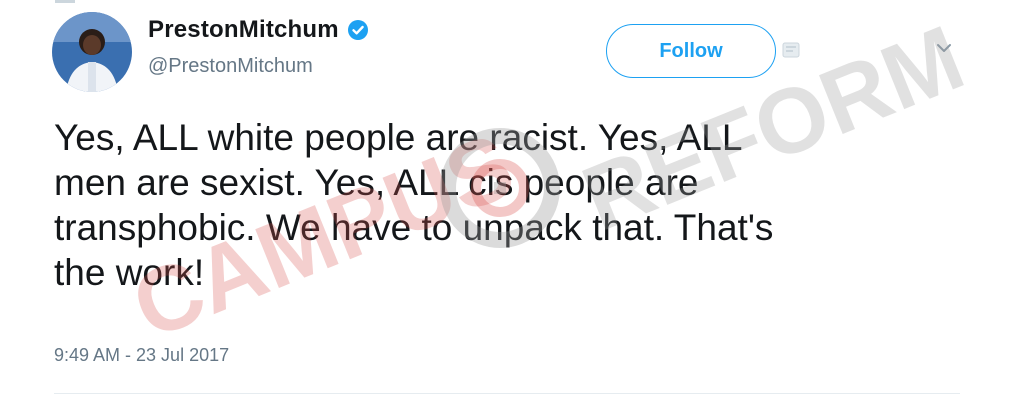 This screenshot has width=1024, height=400. What do you see at coordinates (791, 50) in the screenshot?
I see `message-icon` at bounding box center [791, 50].